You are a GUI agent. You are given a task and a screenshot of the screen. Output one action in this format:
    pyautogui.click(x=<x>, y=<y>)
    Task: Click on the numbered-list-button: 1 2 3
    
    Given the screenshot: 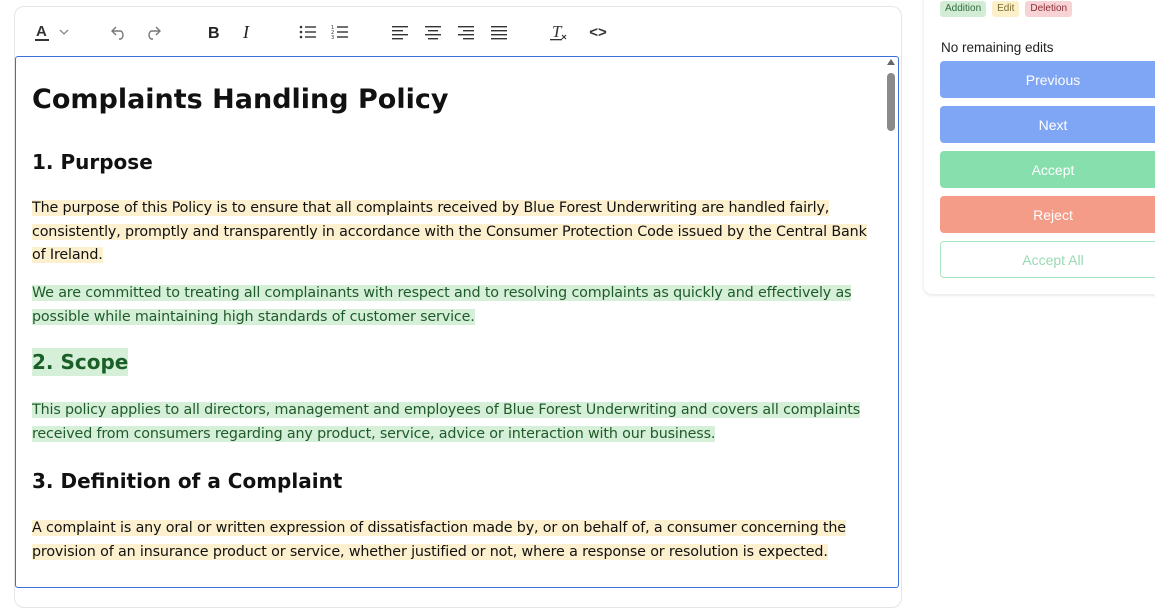 What is the action you would take?
    pyautogui.click(x=340, y=32)
    